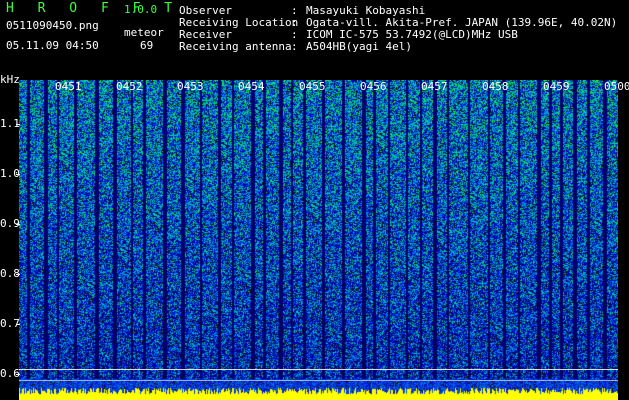  What do you see at coordinates (141, 9) in the screenshot?
I see `app-version: 1.0.0` at bounding box center [141, 9].